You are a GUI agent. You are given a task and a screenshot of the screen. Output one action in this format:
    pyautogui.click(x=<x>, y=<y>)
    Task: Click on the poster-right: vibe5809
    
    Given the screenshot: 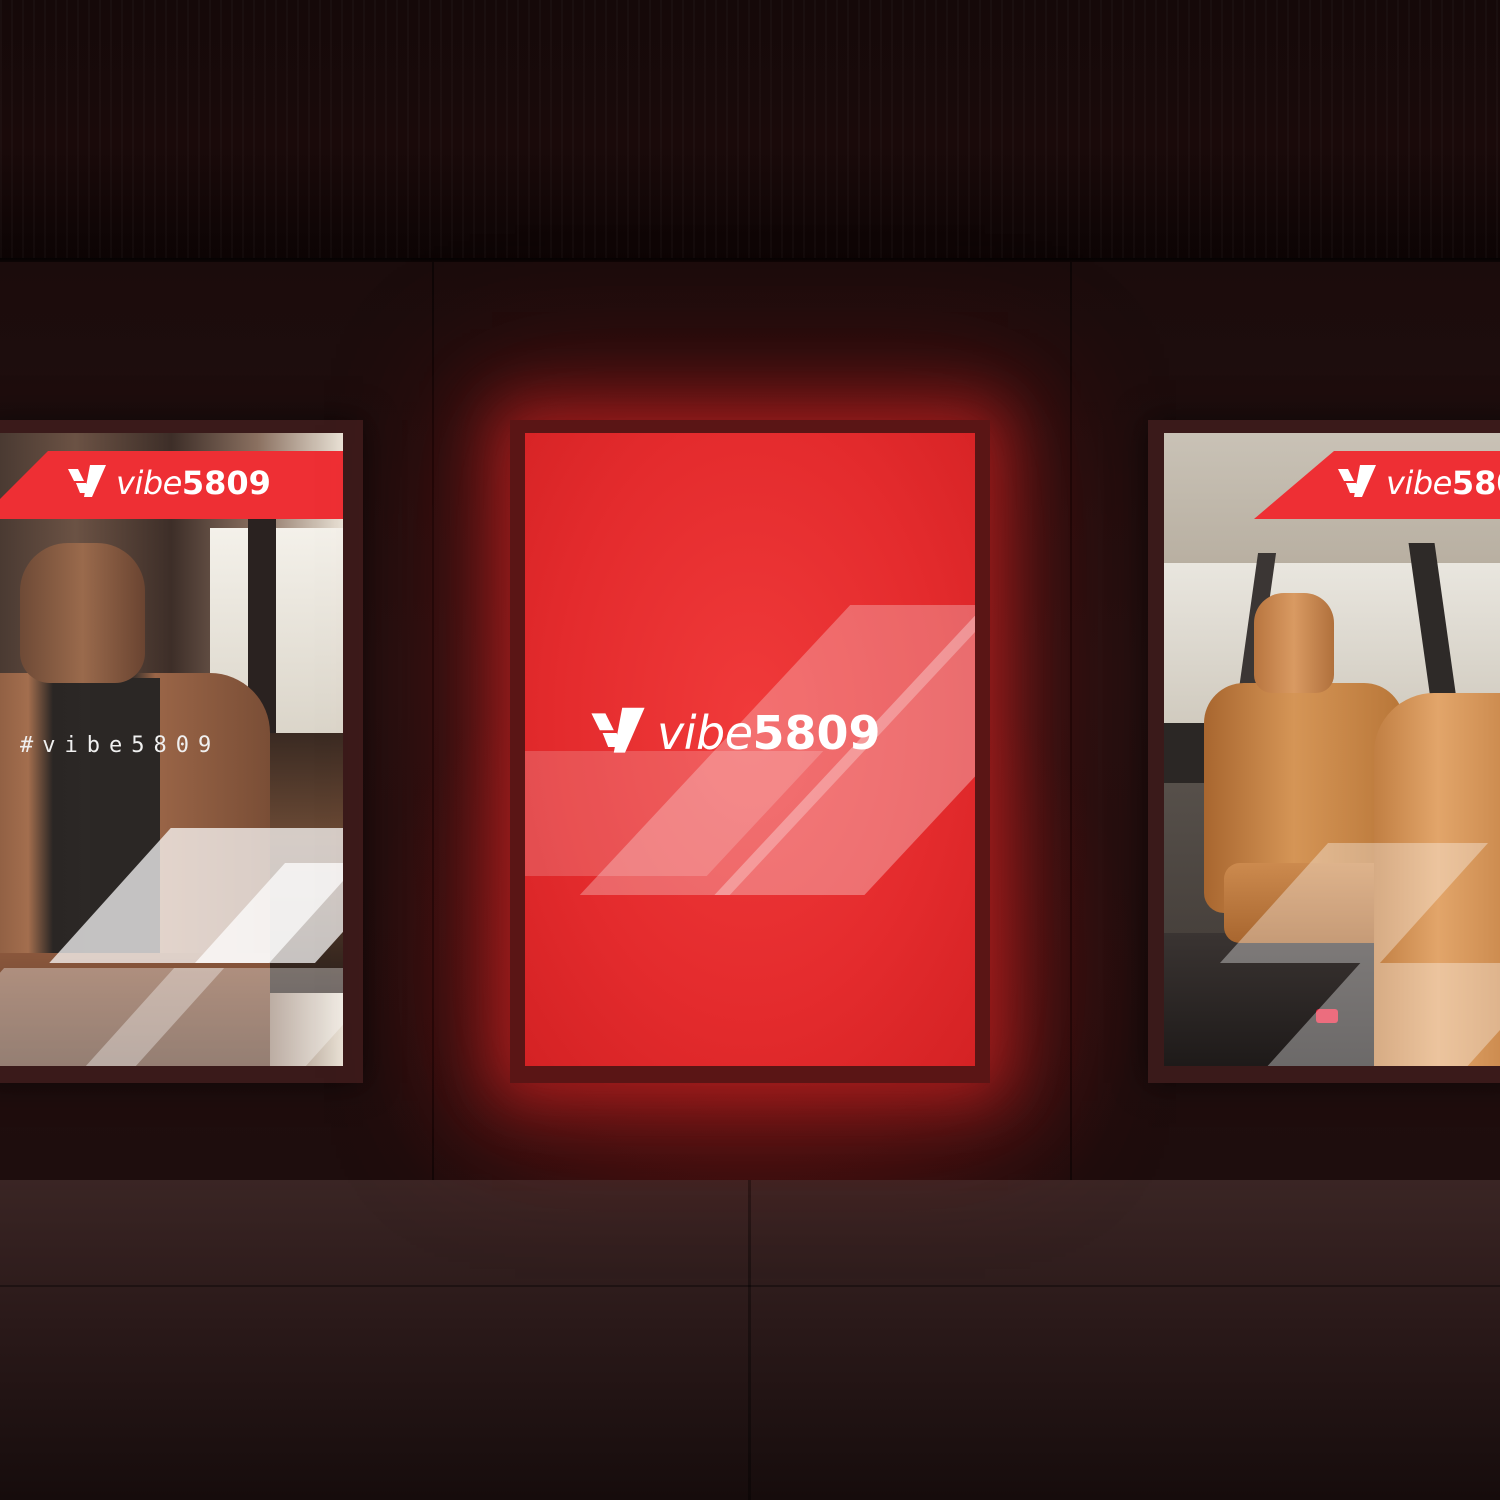 What is the action you would take?
    pyautogui.click(x=1332, y=749)
    